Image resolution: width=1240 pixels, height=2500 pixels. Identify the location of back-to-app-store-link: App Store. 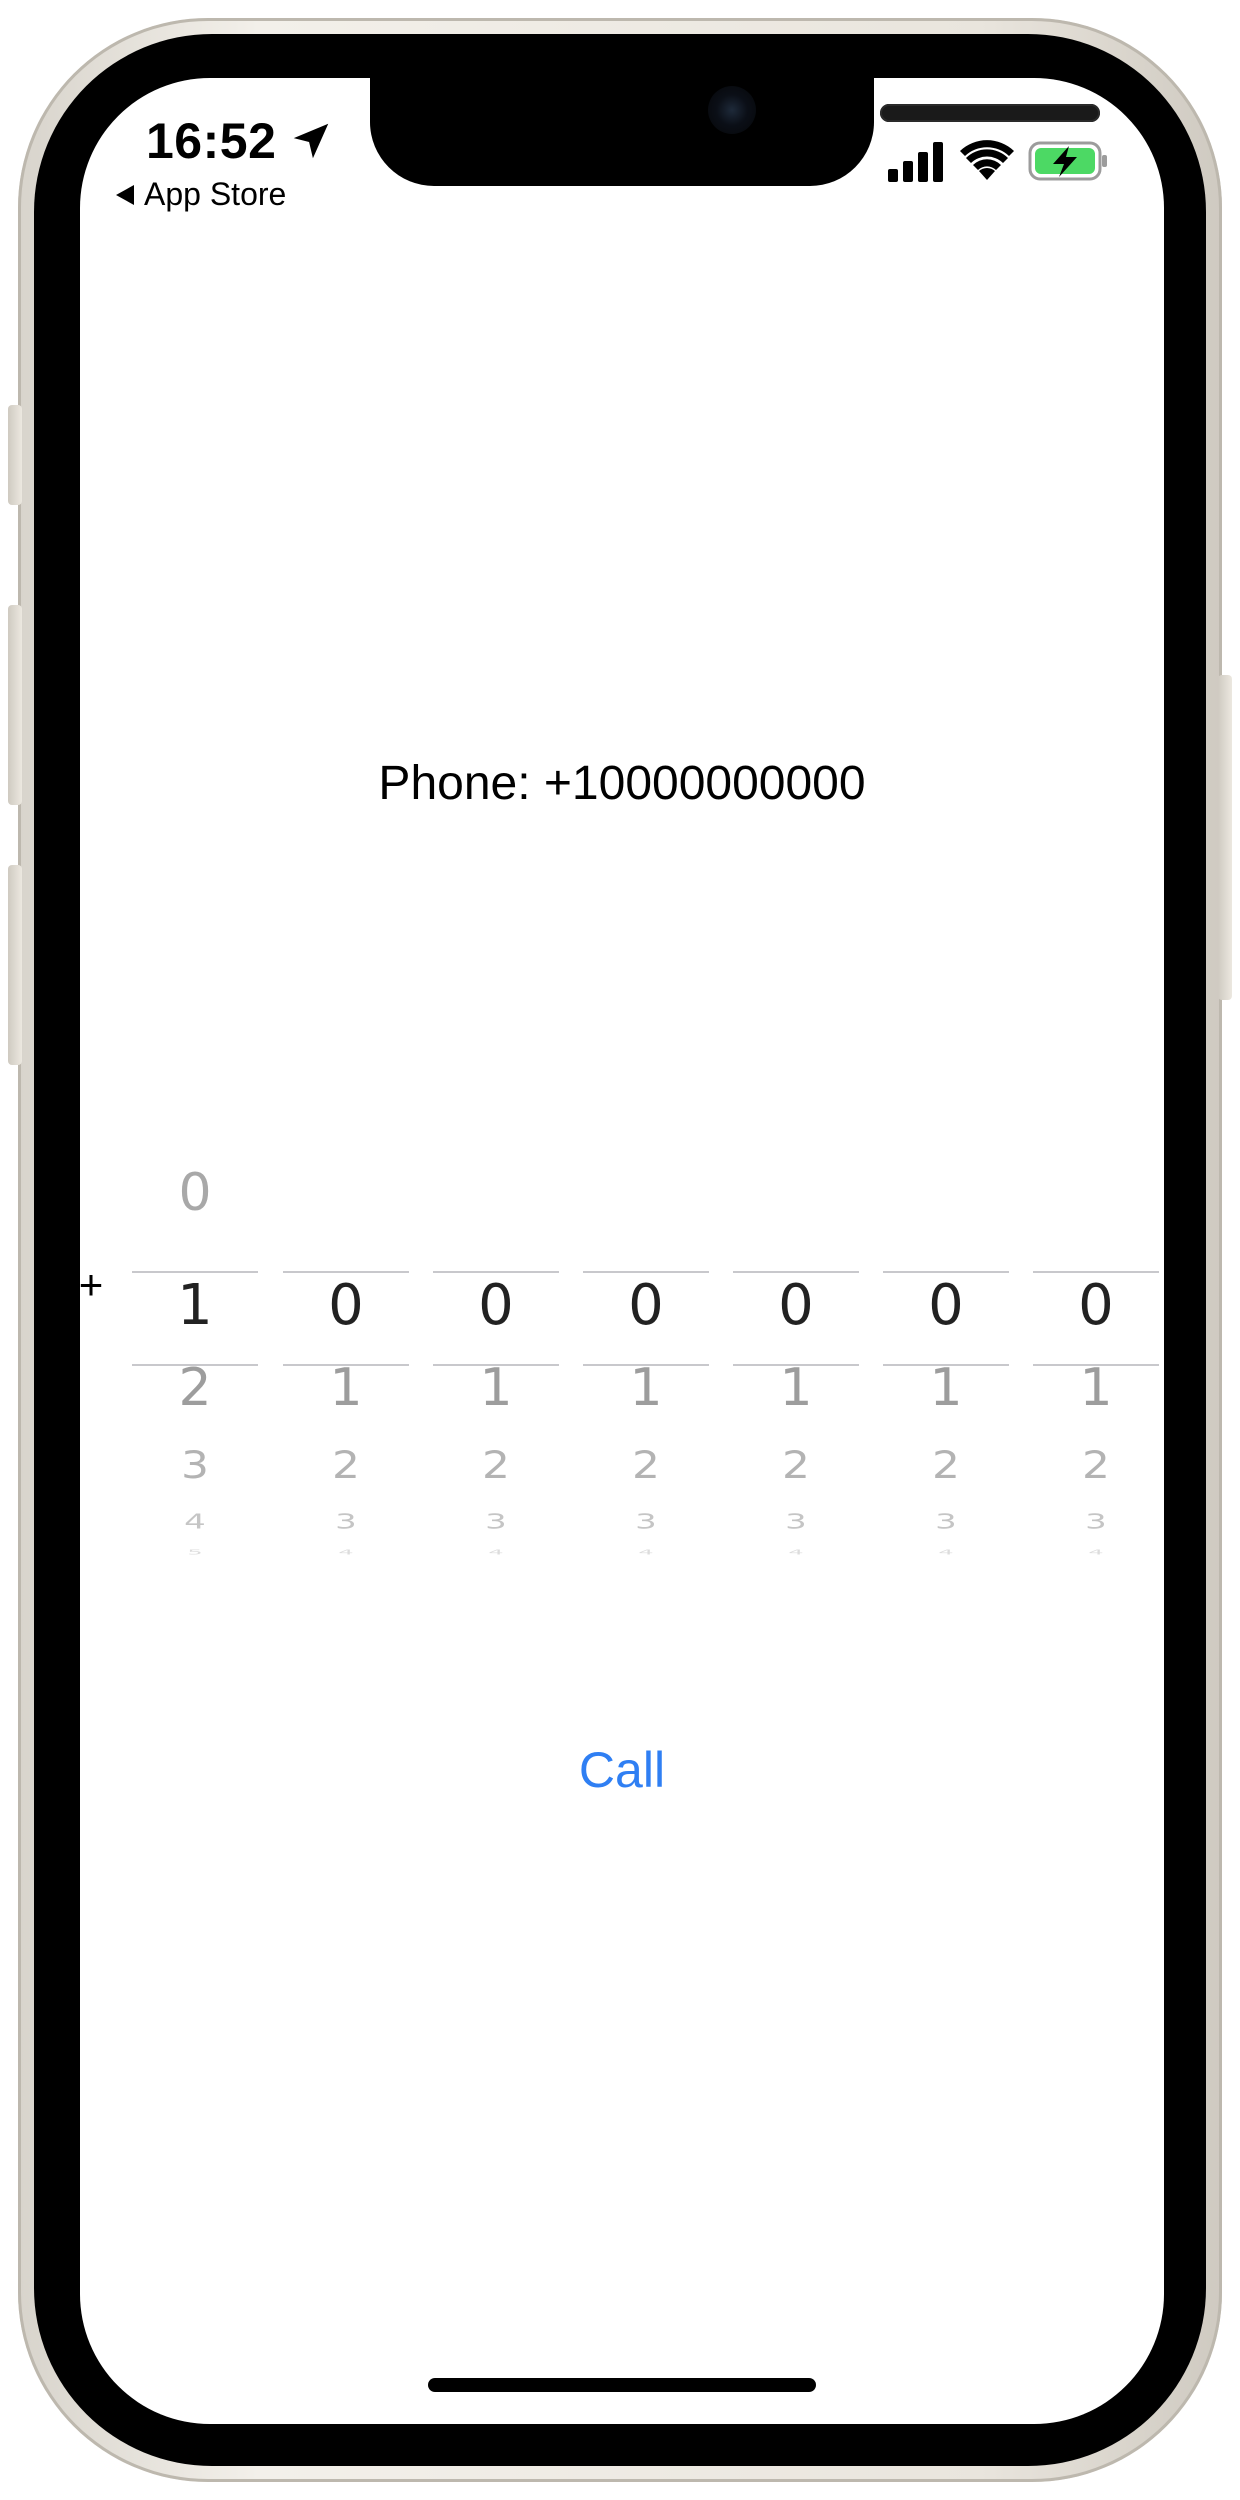
(201, 194).